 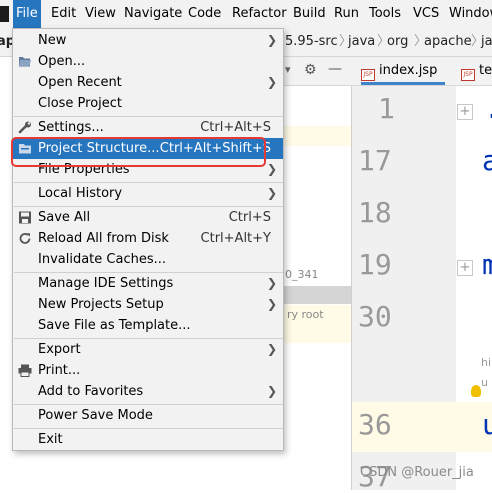 What do you see at coordinates (408, 70) in the screenshot?
I see `tab-label: index.jsp` at bounding box center [408, 70].